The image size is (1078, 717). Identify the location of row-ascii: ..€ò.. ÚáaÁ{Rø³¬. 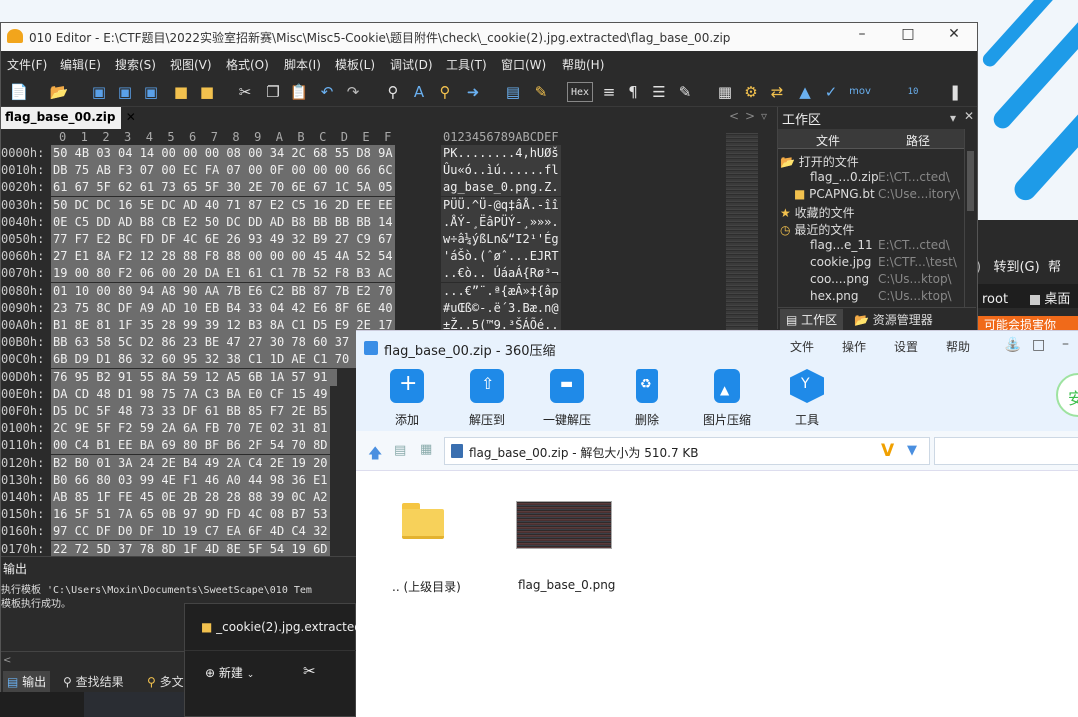
(501, 274).